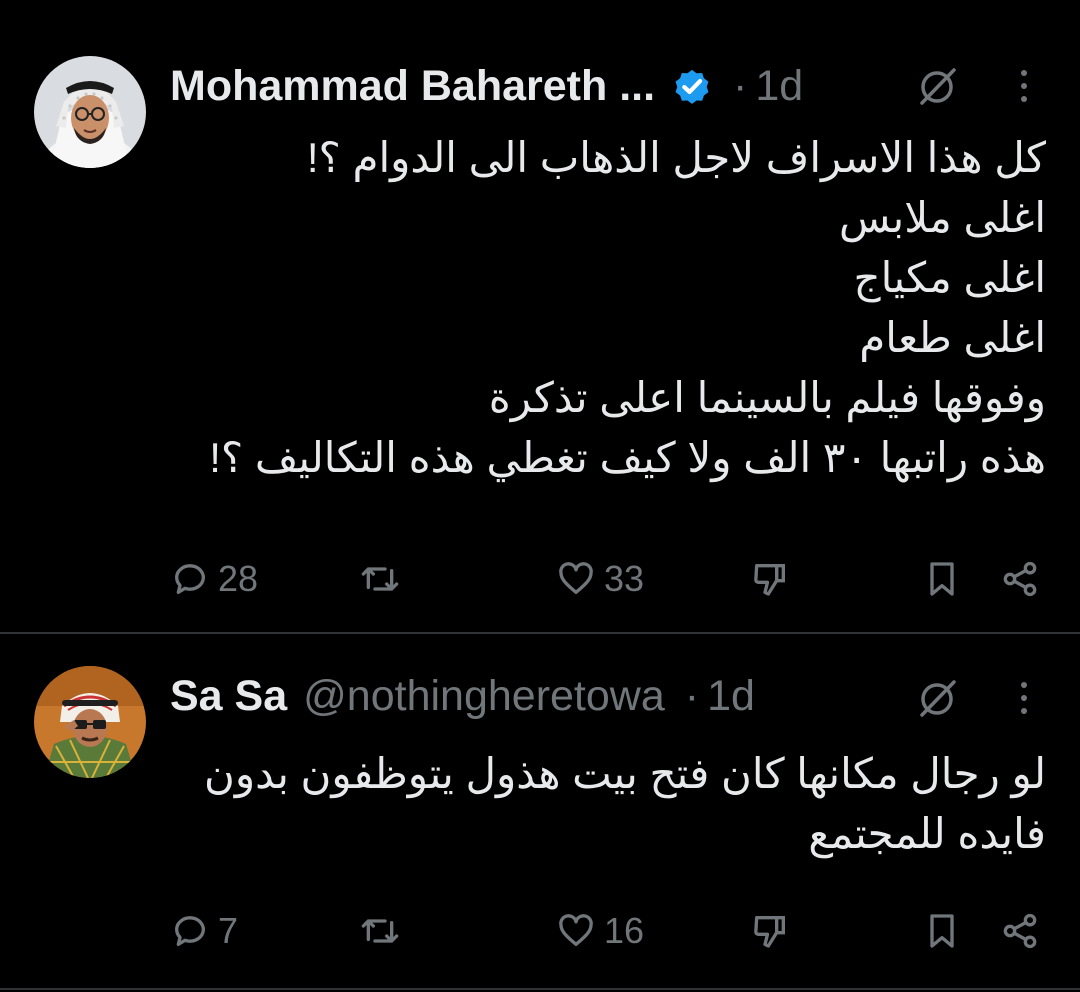 The width and height of the screenshot is (1080, 992). What do you see at coordinates (214, 579) in the screenshot?
I see `reply-button: 28` at bounding box center [214, 579].